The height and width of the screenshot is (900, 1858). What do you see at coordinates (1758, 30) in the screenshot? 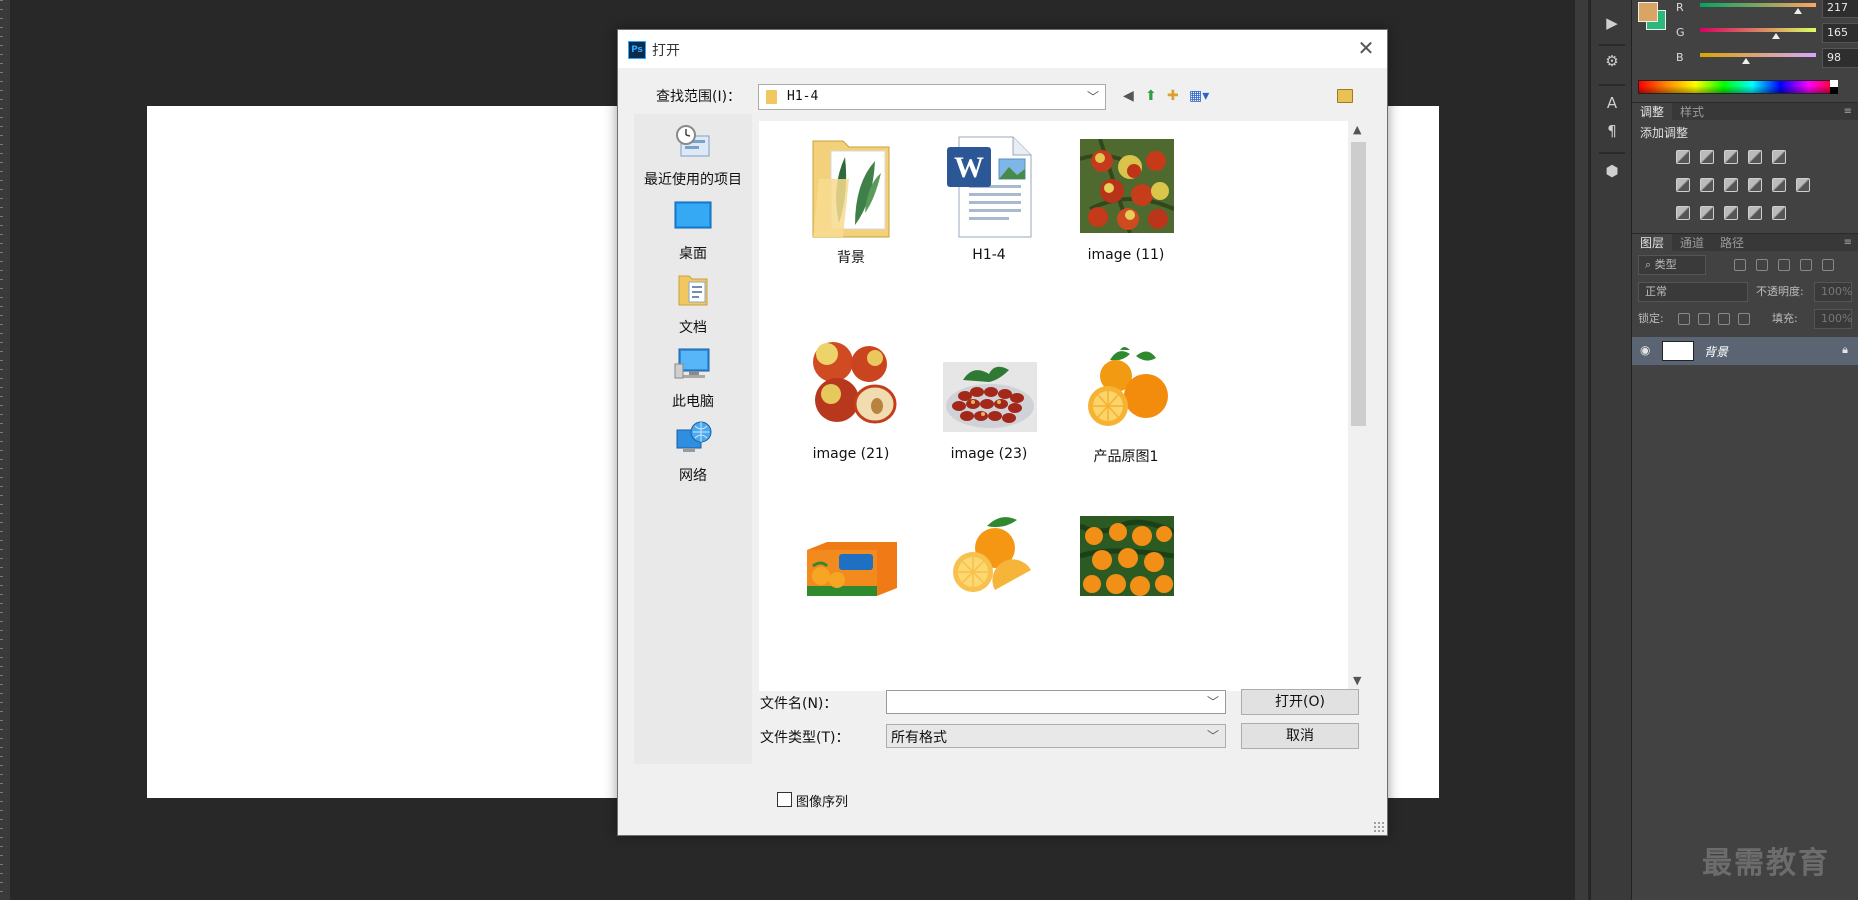
I see `green-slider-track` at bounding box center [1758, 30].